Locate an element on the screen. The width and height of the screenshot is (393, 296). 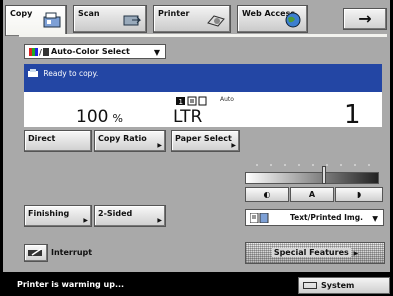
copy-ratio-button: Copy Ratio ▶ is located at coordinates (130, 141).